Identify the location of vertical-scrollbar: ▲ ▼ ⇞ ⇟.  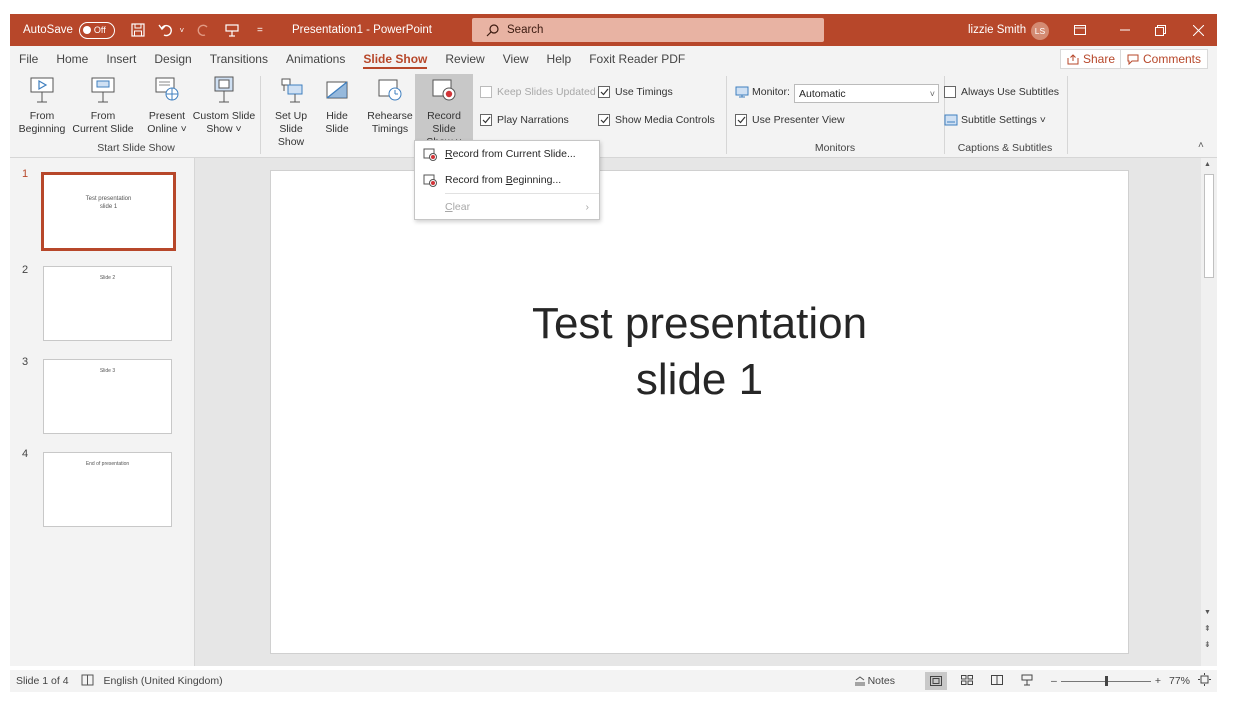
(1209, 412).